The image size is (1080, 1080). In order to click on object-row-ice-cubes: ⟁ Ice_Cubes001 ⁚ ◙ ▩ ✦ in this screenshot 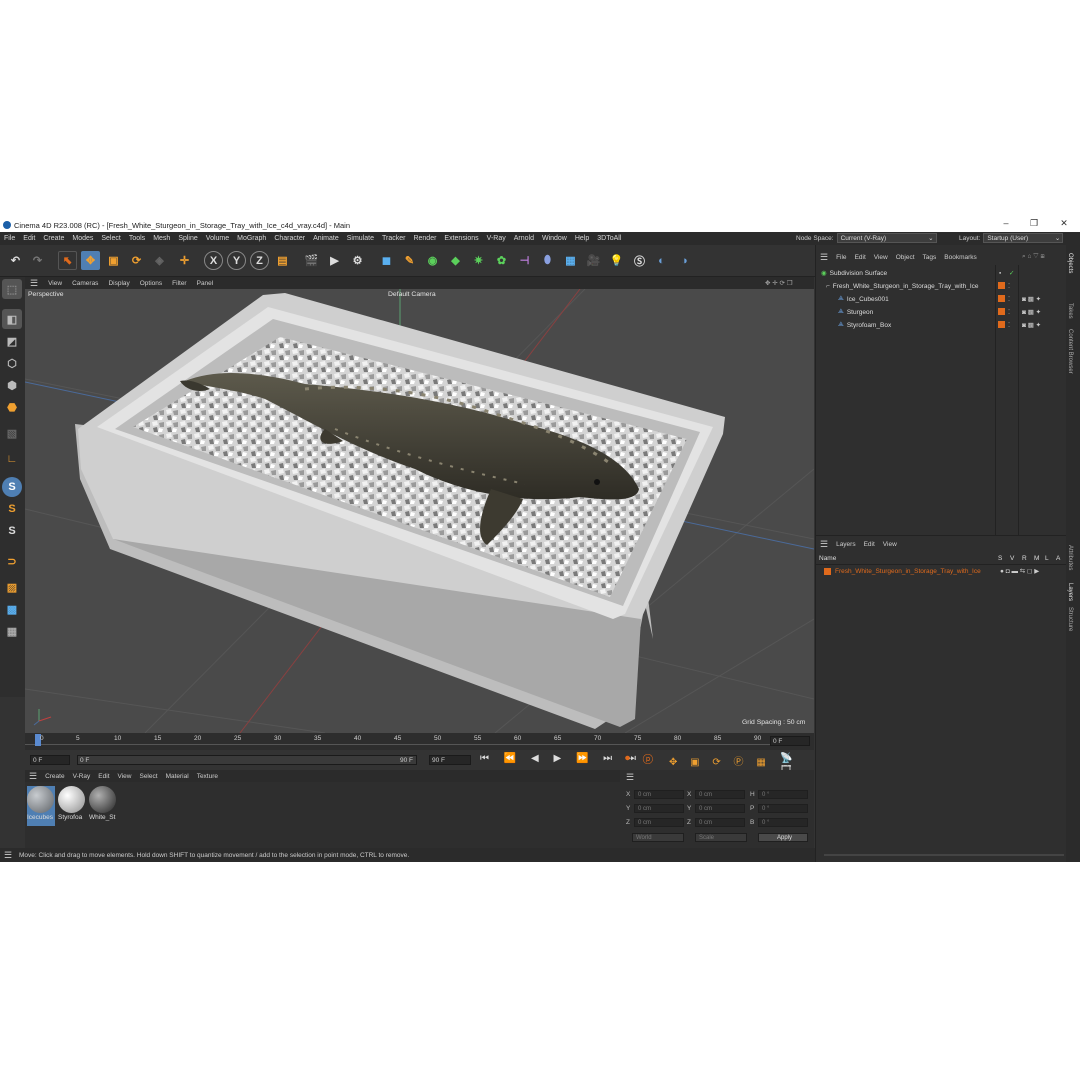, I will do `click(941, 299)`.